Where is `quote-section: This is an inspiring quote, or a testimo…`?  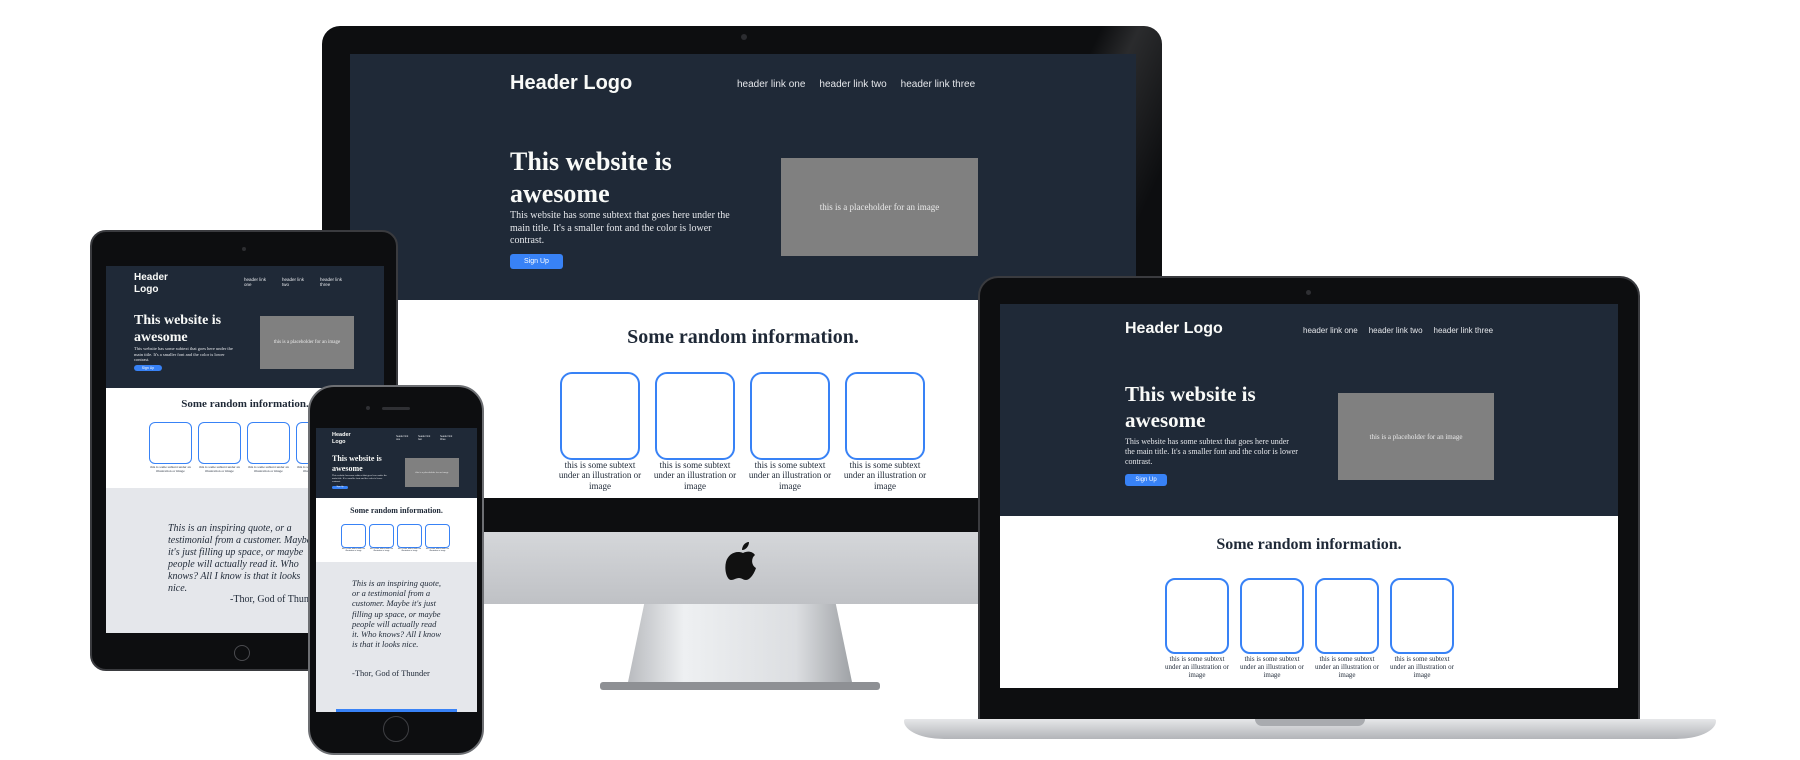 quote-section: This is an inspiring quote, or a testimo… is located at coordinates (396, 637).